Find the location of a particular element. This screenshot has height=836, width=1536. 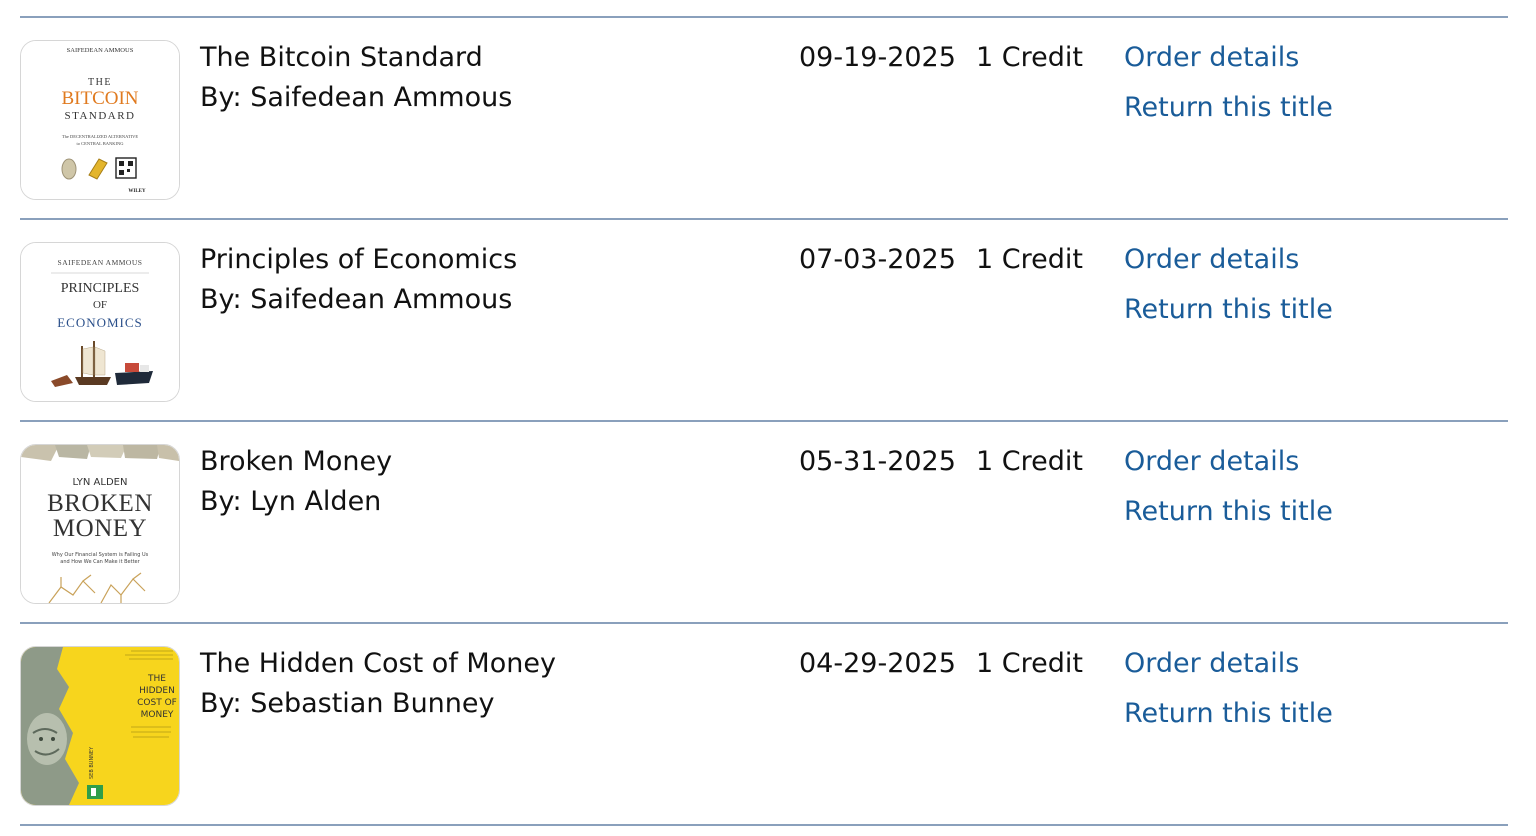

svg-text:Why Our Financial System is Fa: Why Our Financial System is Failing Us is located at coordinates (100, 555).